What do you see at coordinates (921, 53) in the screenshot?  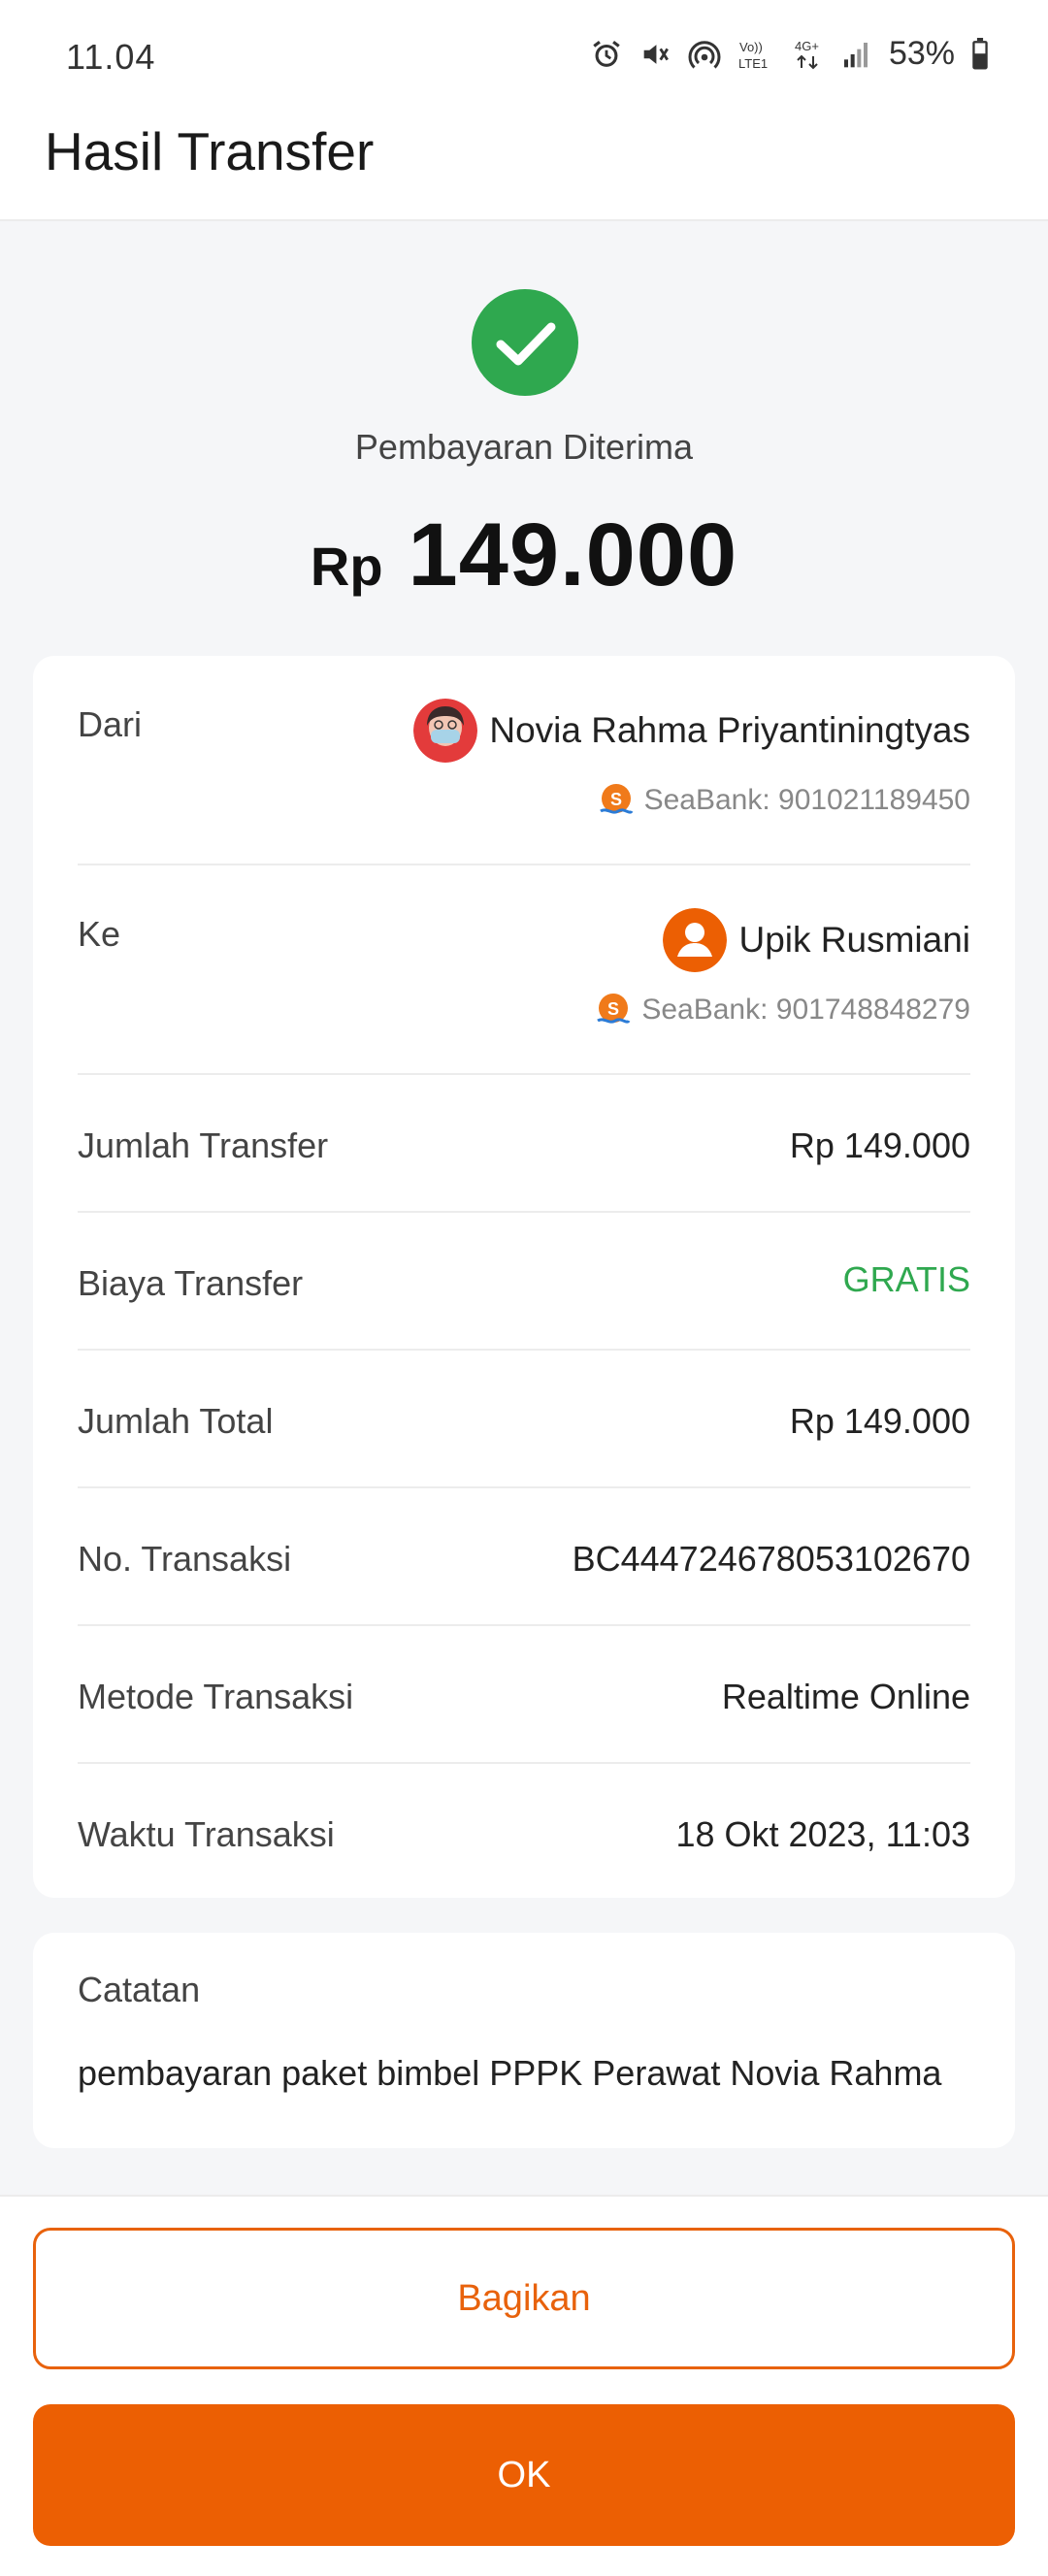 I see `battery-percent: 53%` at bounding box center [921, 53].